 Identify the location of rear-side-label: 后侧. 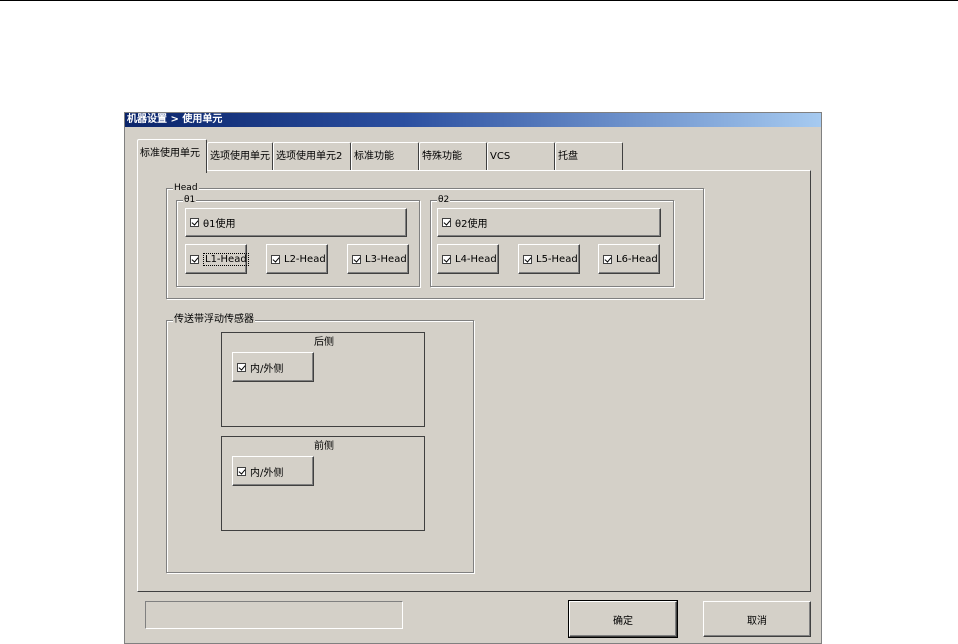
(324, 342).